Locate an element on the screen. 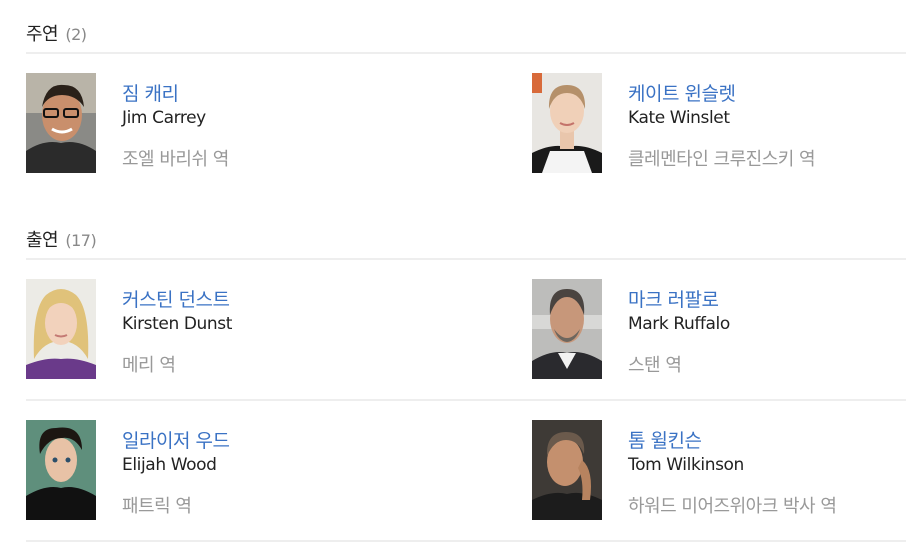 This screenshot has width=906, height=542. actor-name-korean: 케이트 윈슬렛 is located at coordinates (682, 92).